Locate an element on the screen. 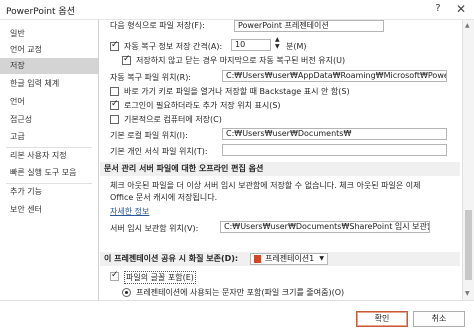  sidebar-item-accessibility: 접근성 is located at coordinates (49, 120).